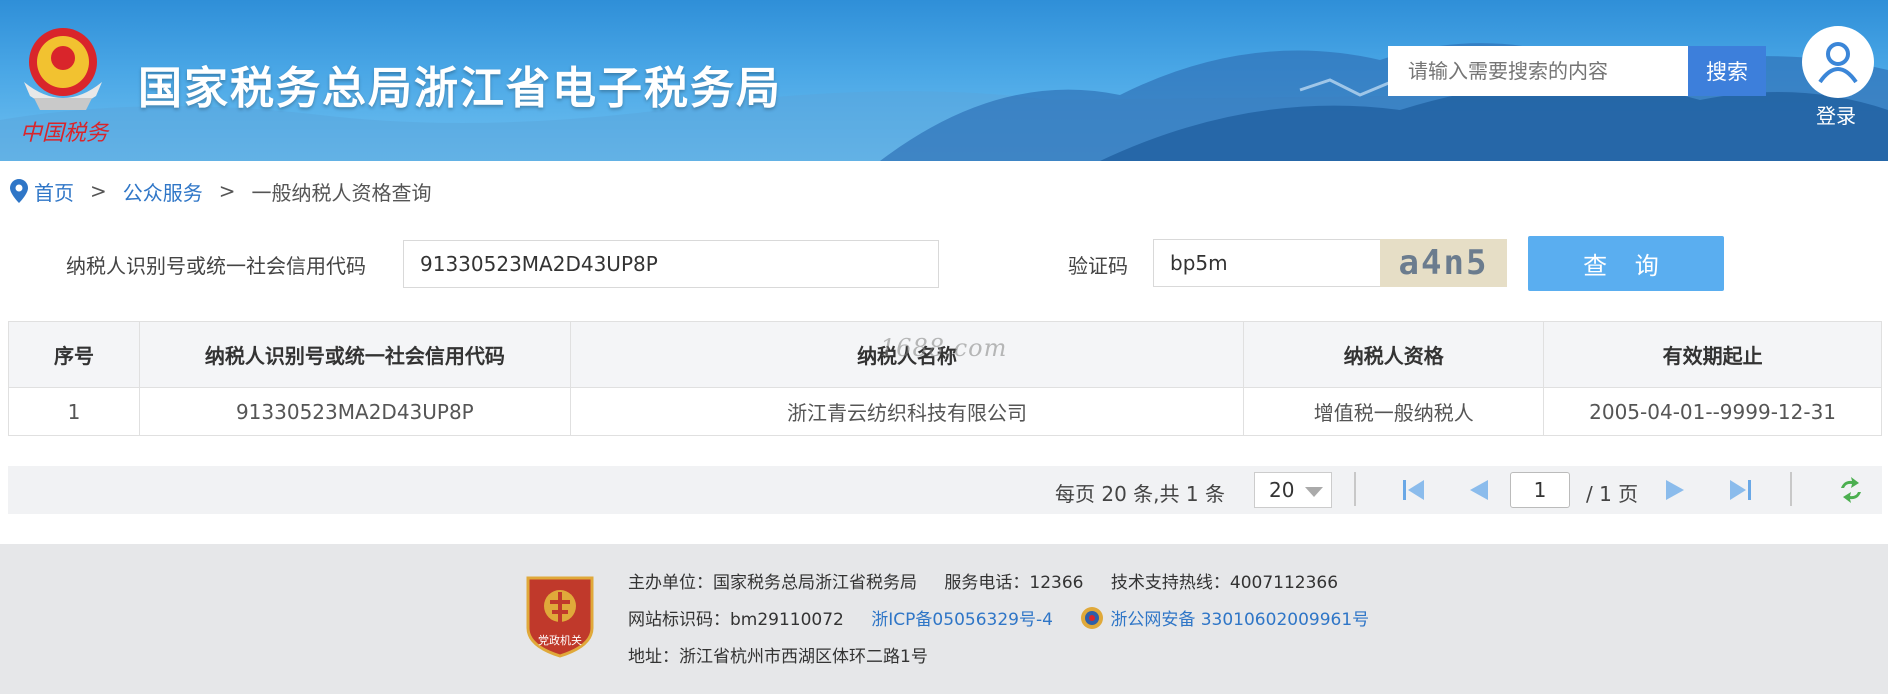 The width and height of the screenshot is (1888, 694). I want to click on footer-site-code: 网站标识码：bm29110072, so click(736, 620).